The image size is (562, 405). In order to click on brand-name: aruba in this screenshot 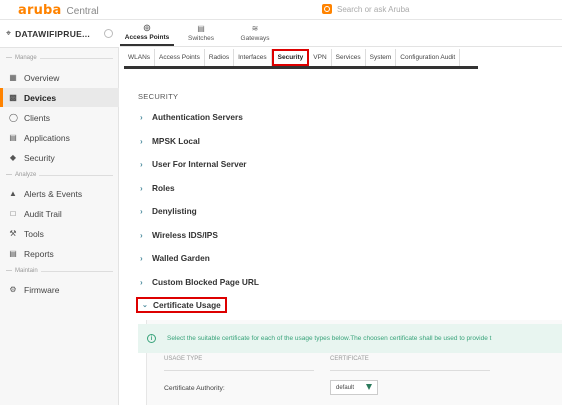, I will do `click(40, 10)`.